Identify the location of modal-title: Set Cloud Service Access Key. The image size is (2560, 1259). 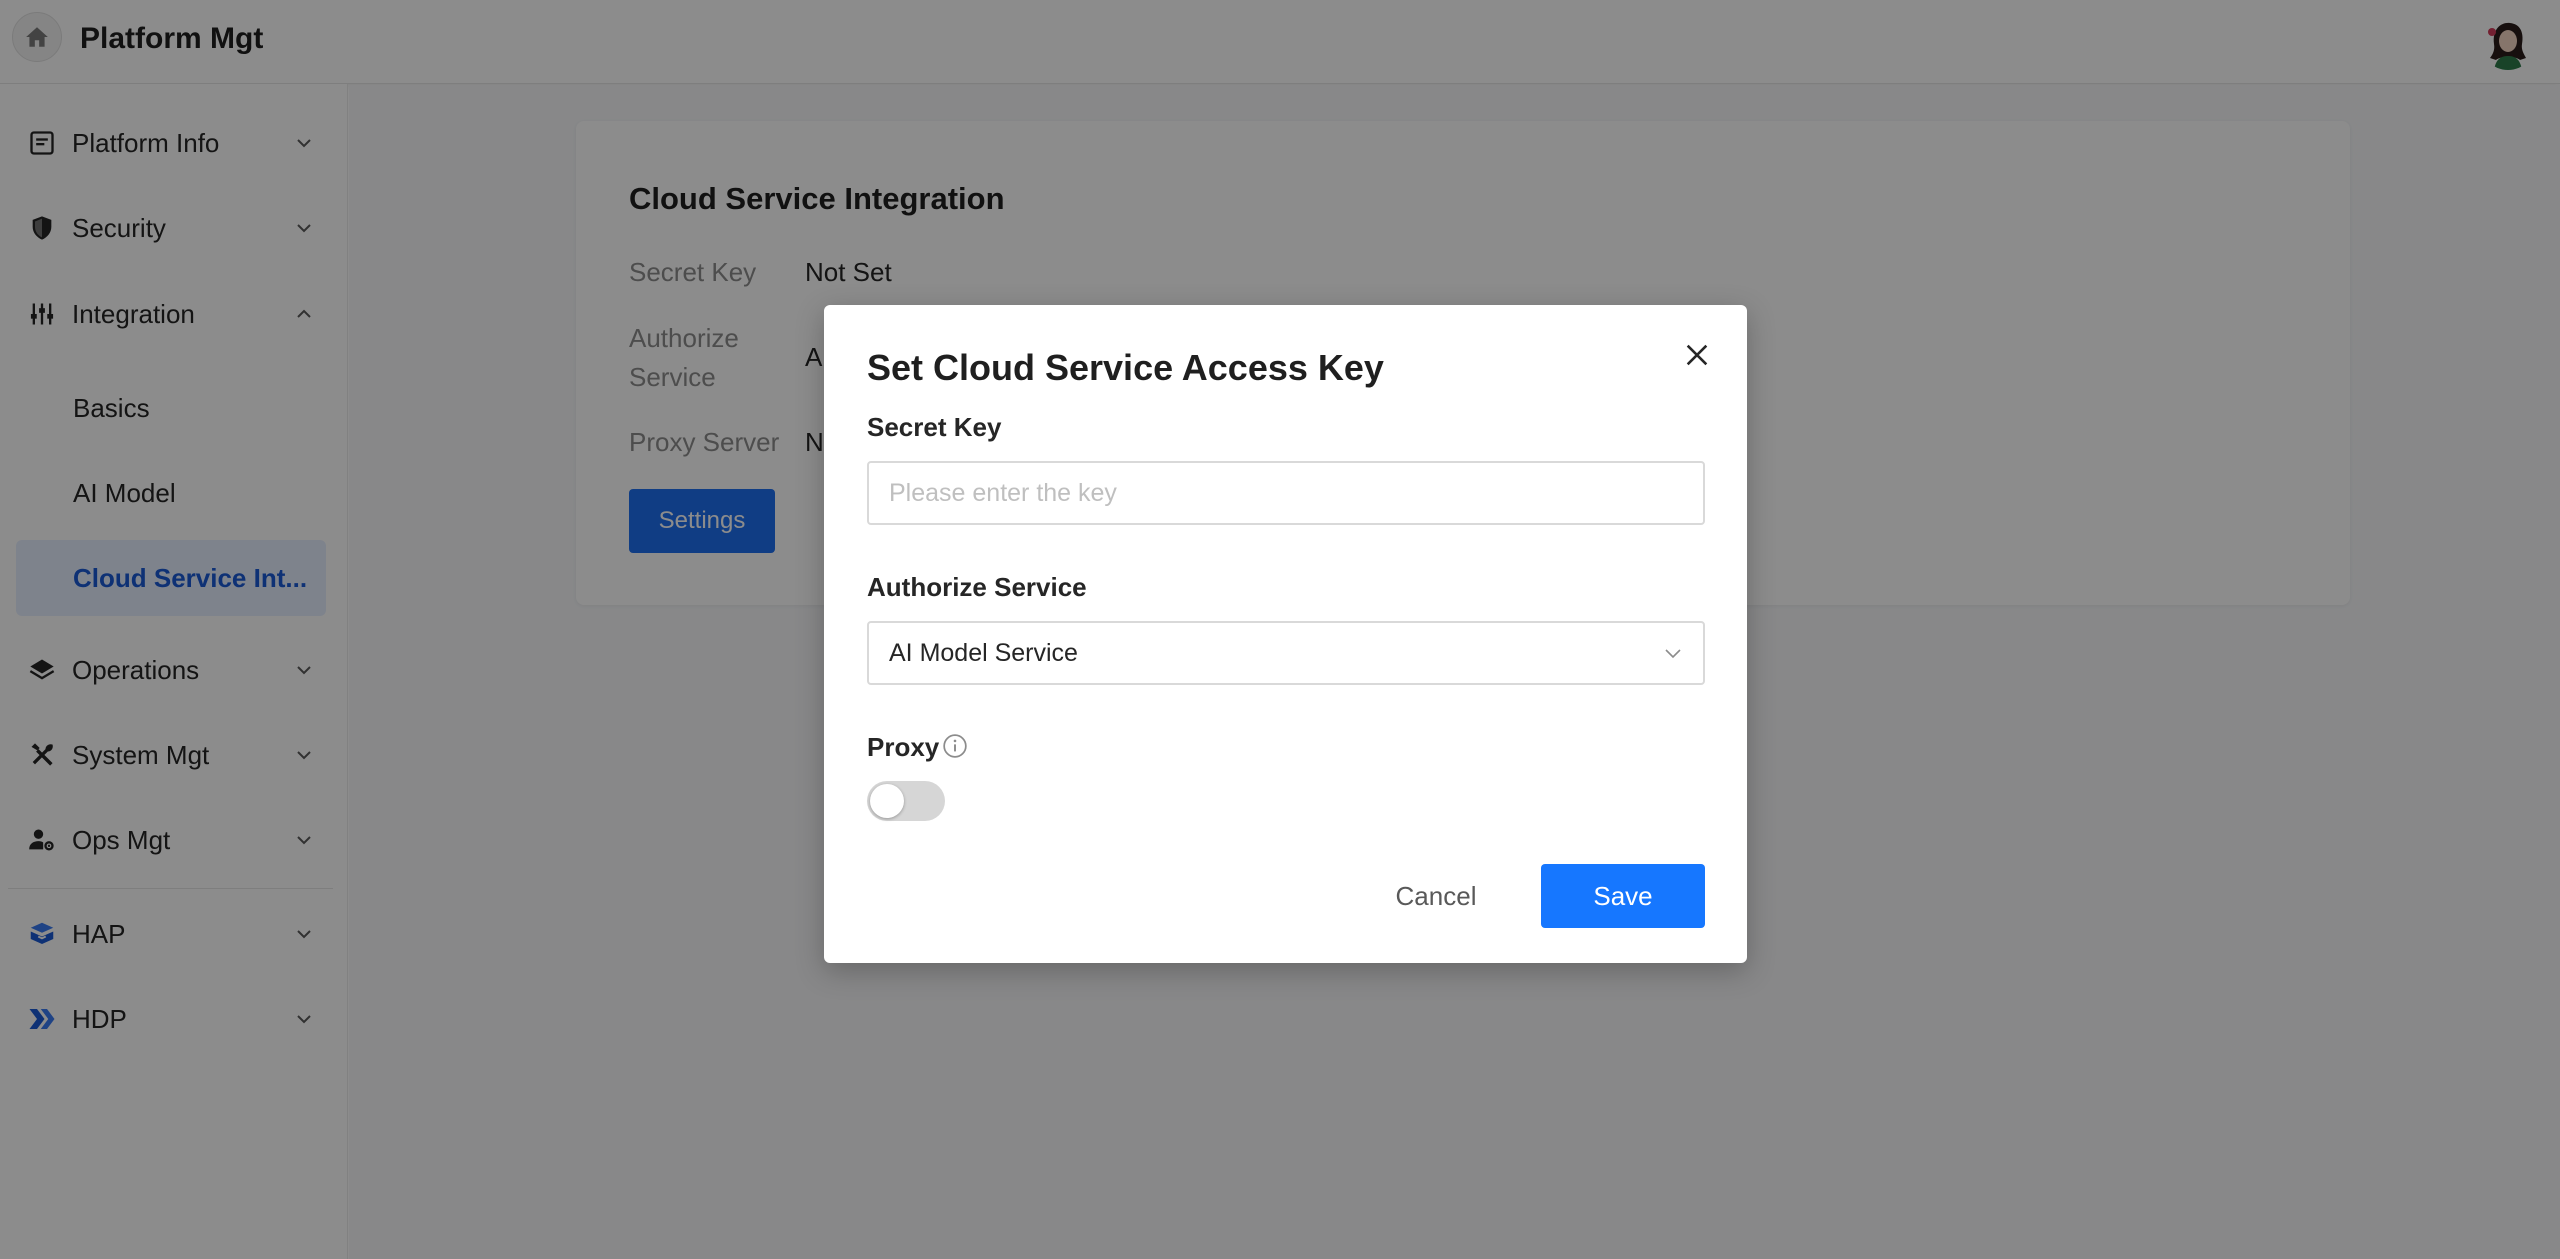
(1125, 367).